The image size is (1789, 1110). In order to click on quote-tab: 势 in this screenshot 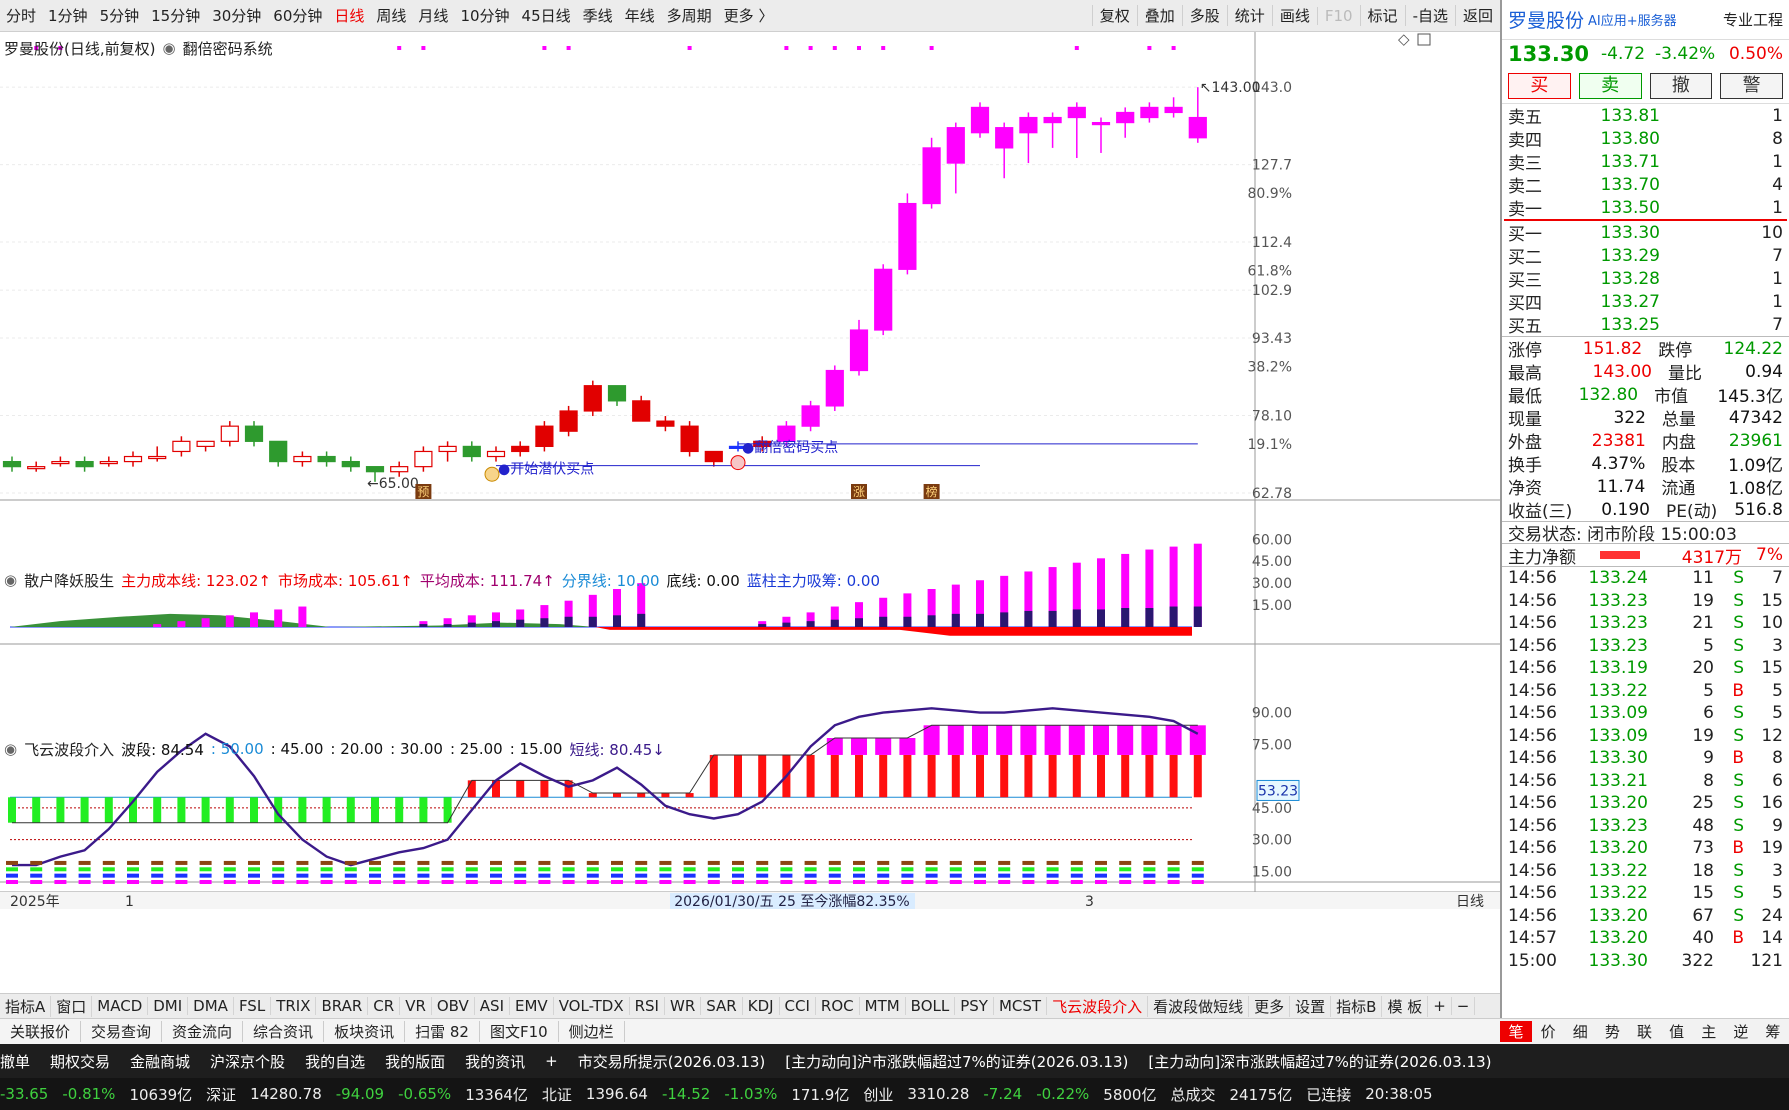, I will do `click(1612, 1031)`.